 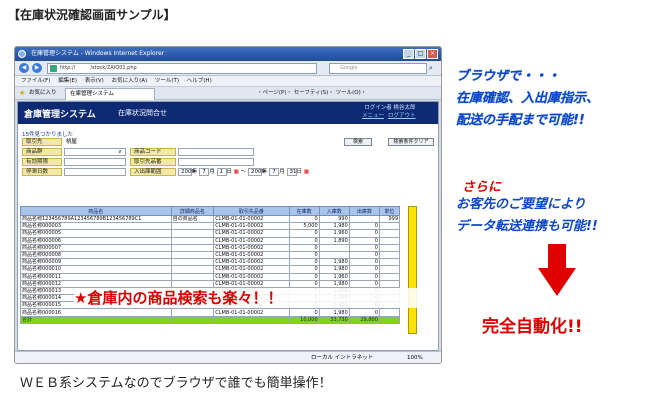 I want to click on command-bar: ・ページ(P)・ セーフティ(S)・ ツール(O)・, so click(x=311, y=93).